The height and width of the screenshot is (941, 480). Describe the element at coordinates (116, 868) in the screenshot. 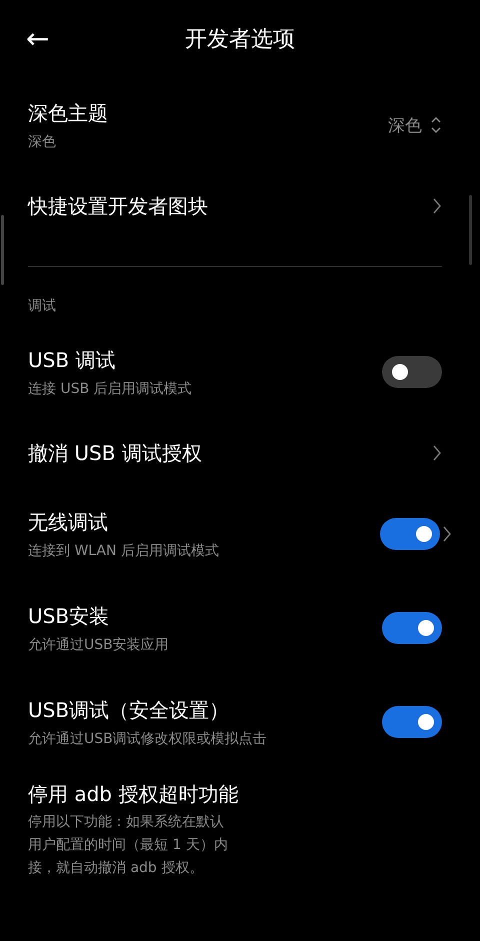

I see `item-description: 接，就自动撤消 adb 授权。` at that location.